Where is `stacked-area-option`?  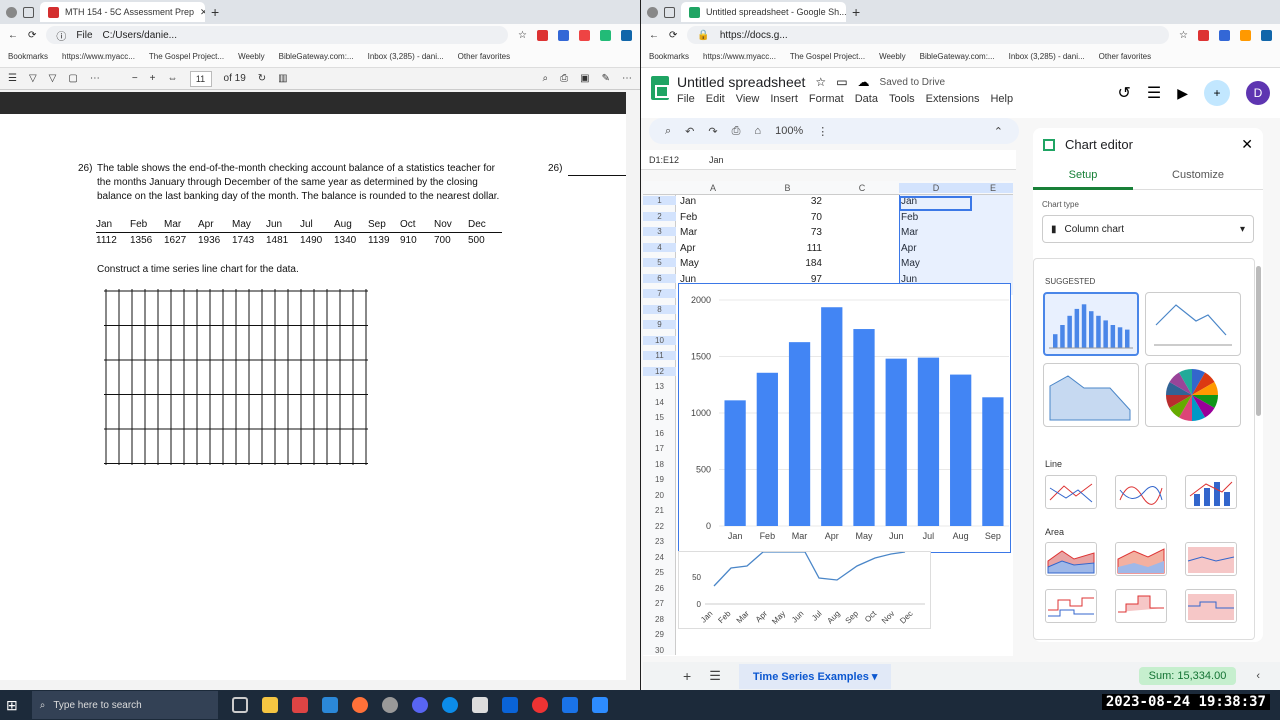 stacked-area-option is located at coordinates (1141, 559).